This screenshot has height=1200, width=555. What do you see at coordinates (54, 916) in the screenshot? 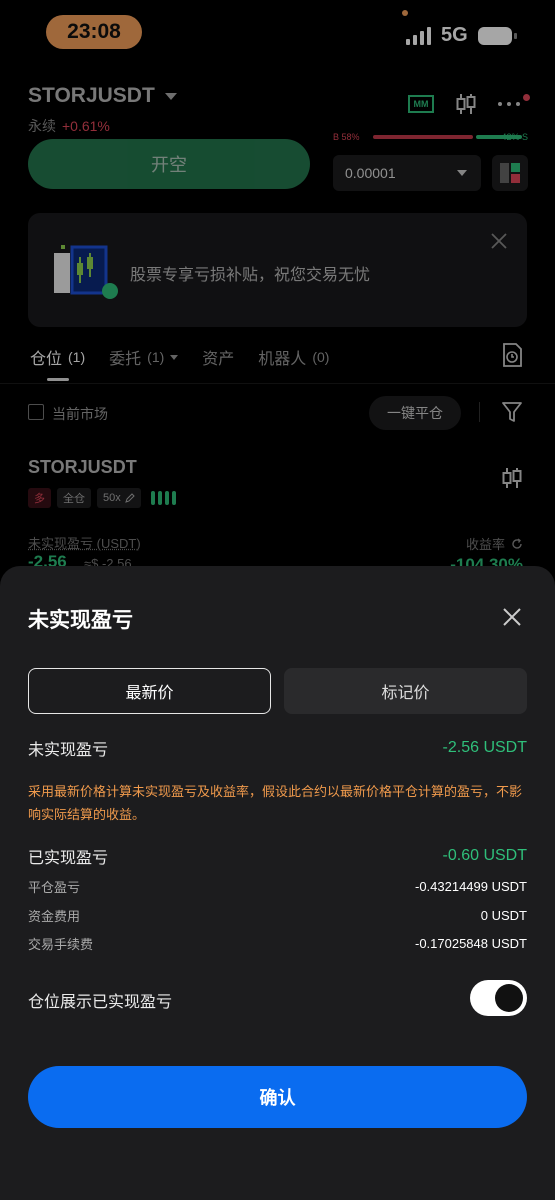
I see `detail-label: 资金费用` at bounding box center [54, 916].